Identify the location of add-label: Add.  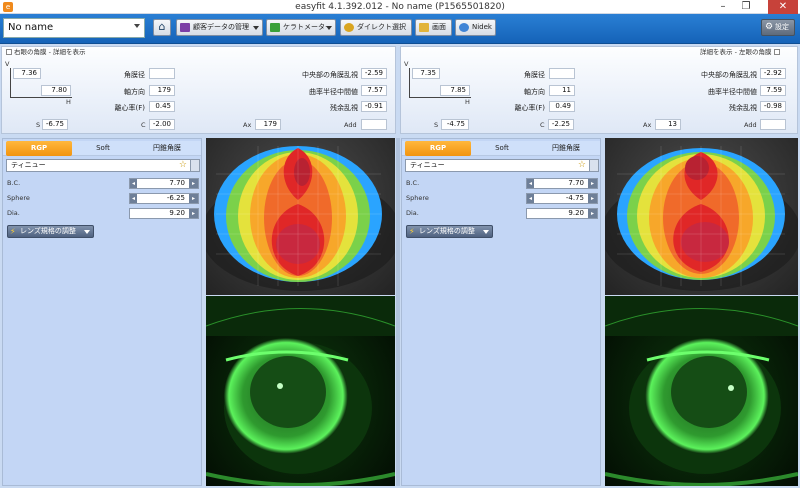
(350, 125).